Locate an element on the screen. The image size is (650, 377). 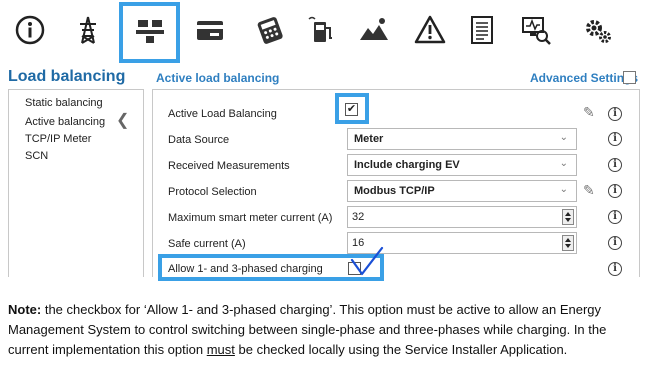
page-title: Load balancing is located at coordinates (67, 76).